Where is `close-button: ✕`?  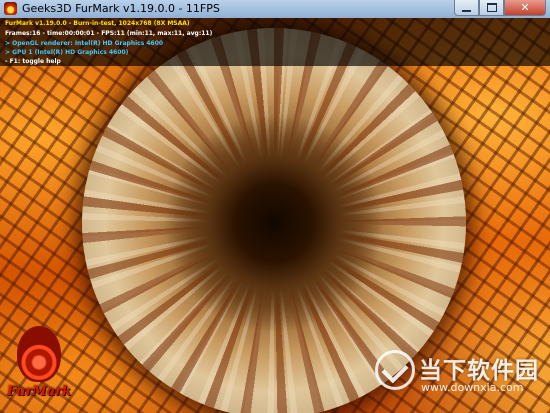
close-button: ✕ is located at coordinates (525, 8).